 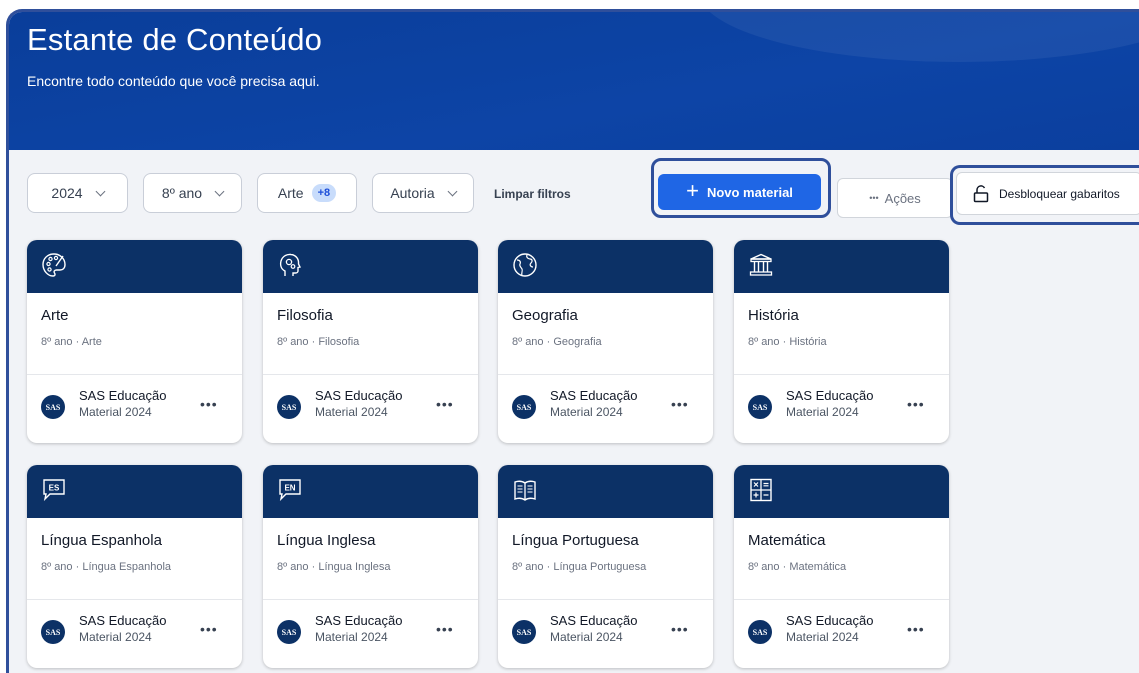 What do you see at coordinates (787, 540) in the screenshot?
I see `card-title: Matemática` at bounding box center [787, 540].